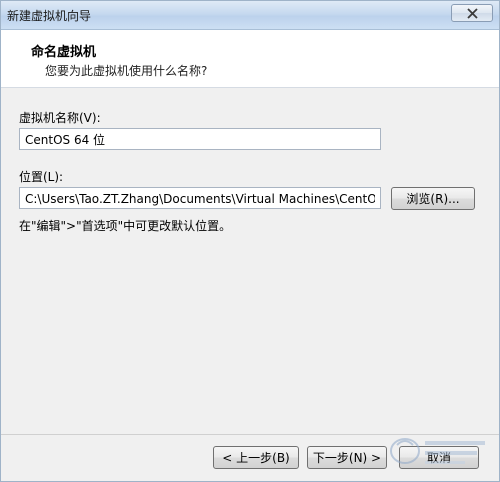 Image resolution: width=500 pixels, height=482 pixels. I want to click on back-button: < 上一步(B), so click(256, 457).